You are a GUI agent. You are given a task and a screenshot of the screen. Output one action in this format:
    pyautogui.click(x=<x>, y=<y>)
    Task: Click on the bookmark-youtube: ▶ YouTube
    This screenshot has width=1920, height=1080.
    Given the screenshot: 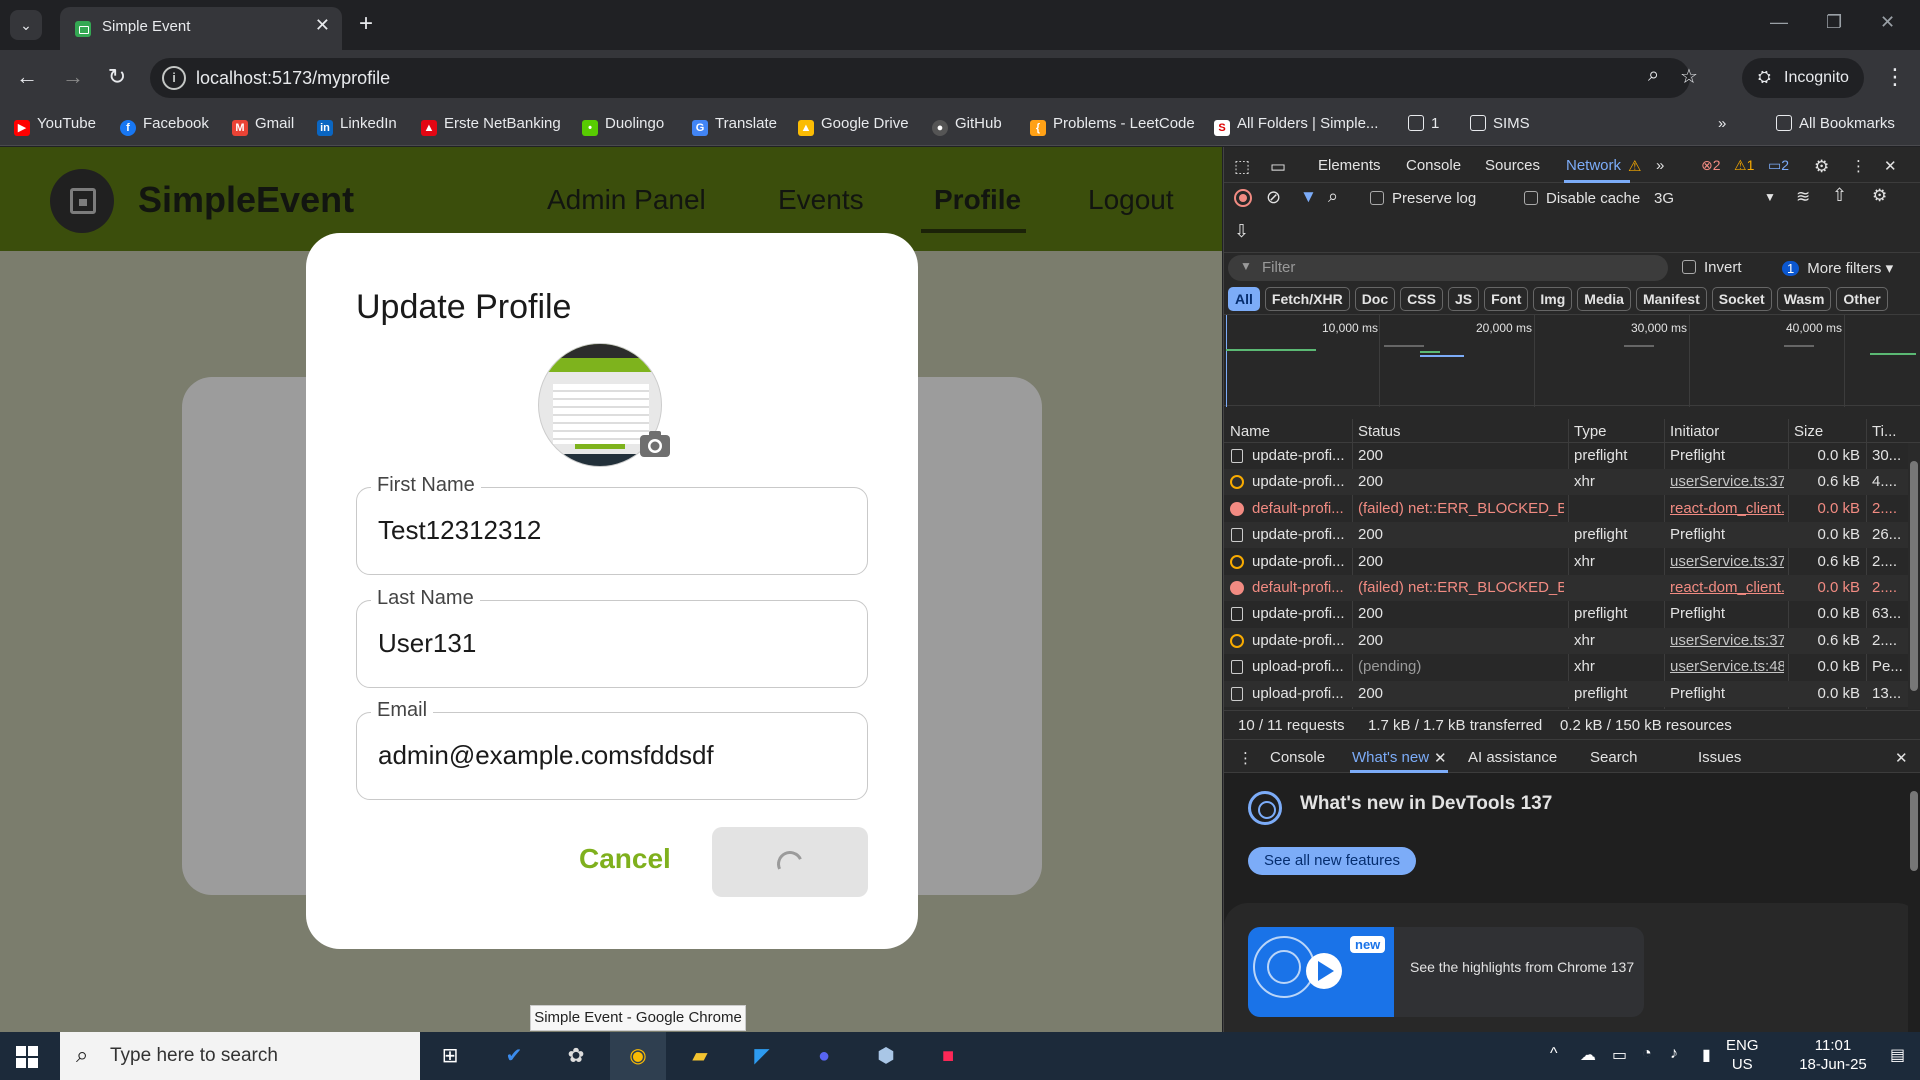 What is the action you would take?
    pyautogui.click(x=55, y=125)
    